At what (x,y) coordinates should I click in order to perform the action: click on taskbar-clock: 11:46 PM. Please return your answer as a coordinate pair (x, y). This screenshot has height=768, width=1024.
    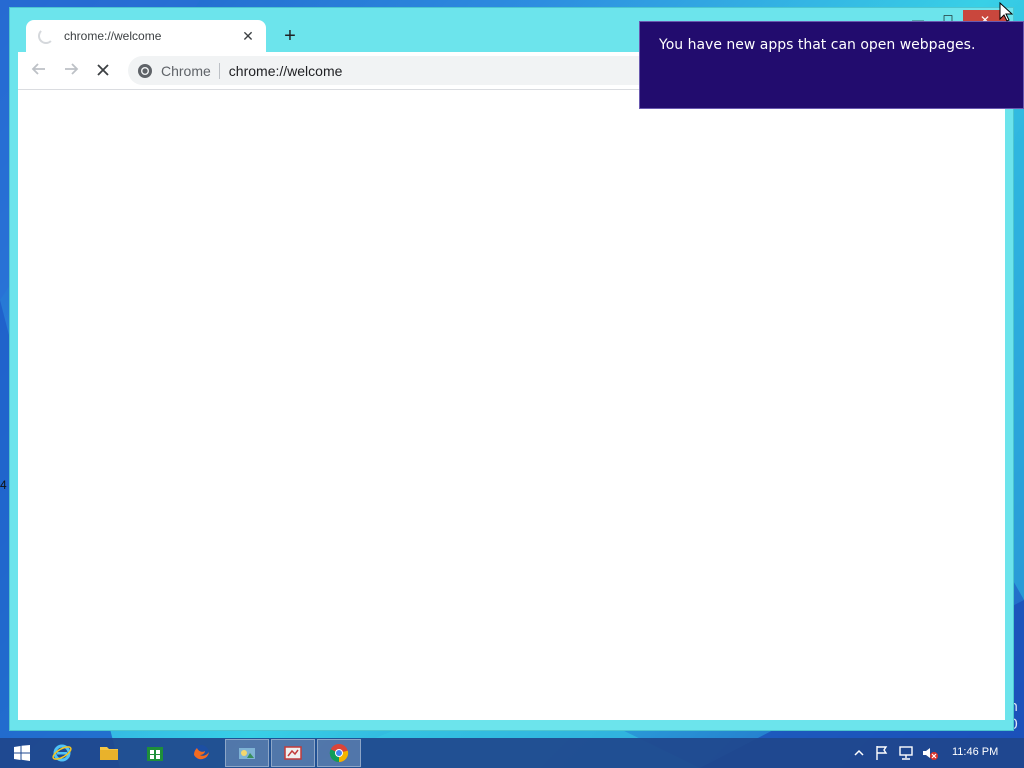
    Looking at the image, I should click on (975, 752).